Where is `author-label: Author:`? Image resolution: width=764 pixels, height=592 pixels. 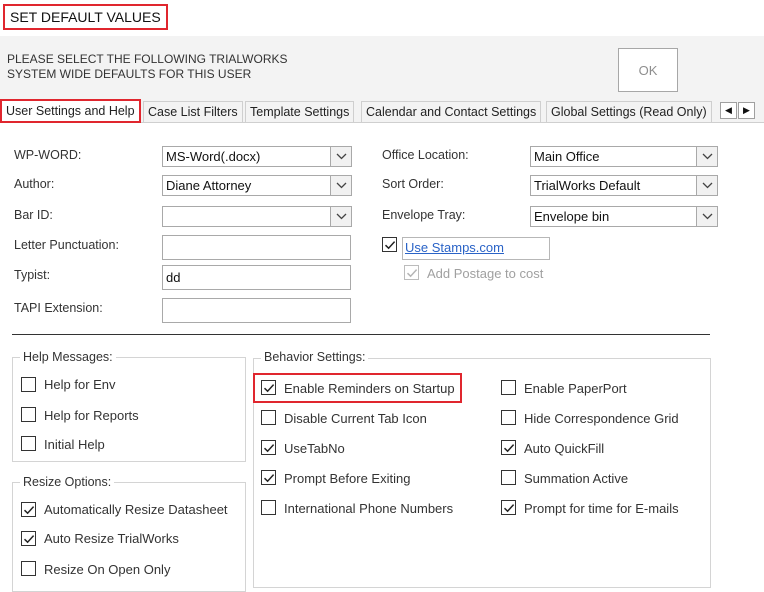
author-label: Author: is located at coordinates (34, 184).